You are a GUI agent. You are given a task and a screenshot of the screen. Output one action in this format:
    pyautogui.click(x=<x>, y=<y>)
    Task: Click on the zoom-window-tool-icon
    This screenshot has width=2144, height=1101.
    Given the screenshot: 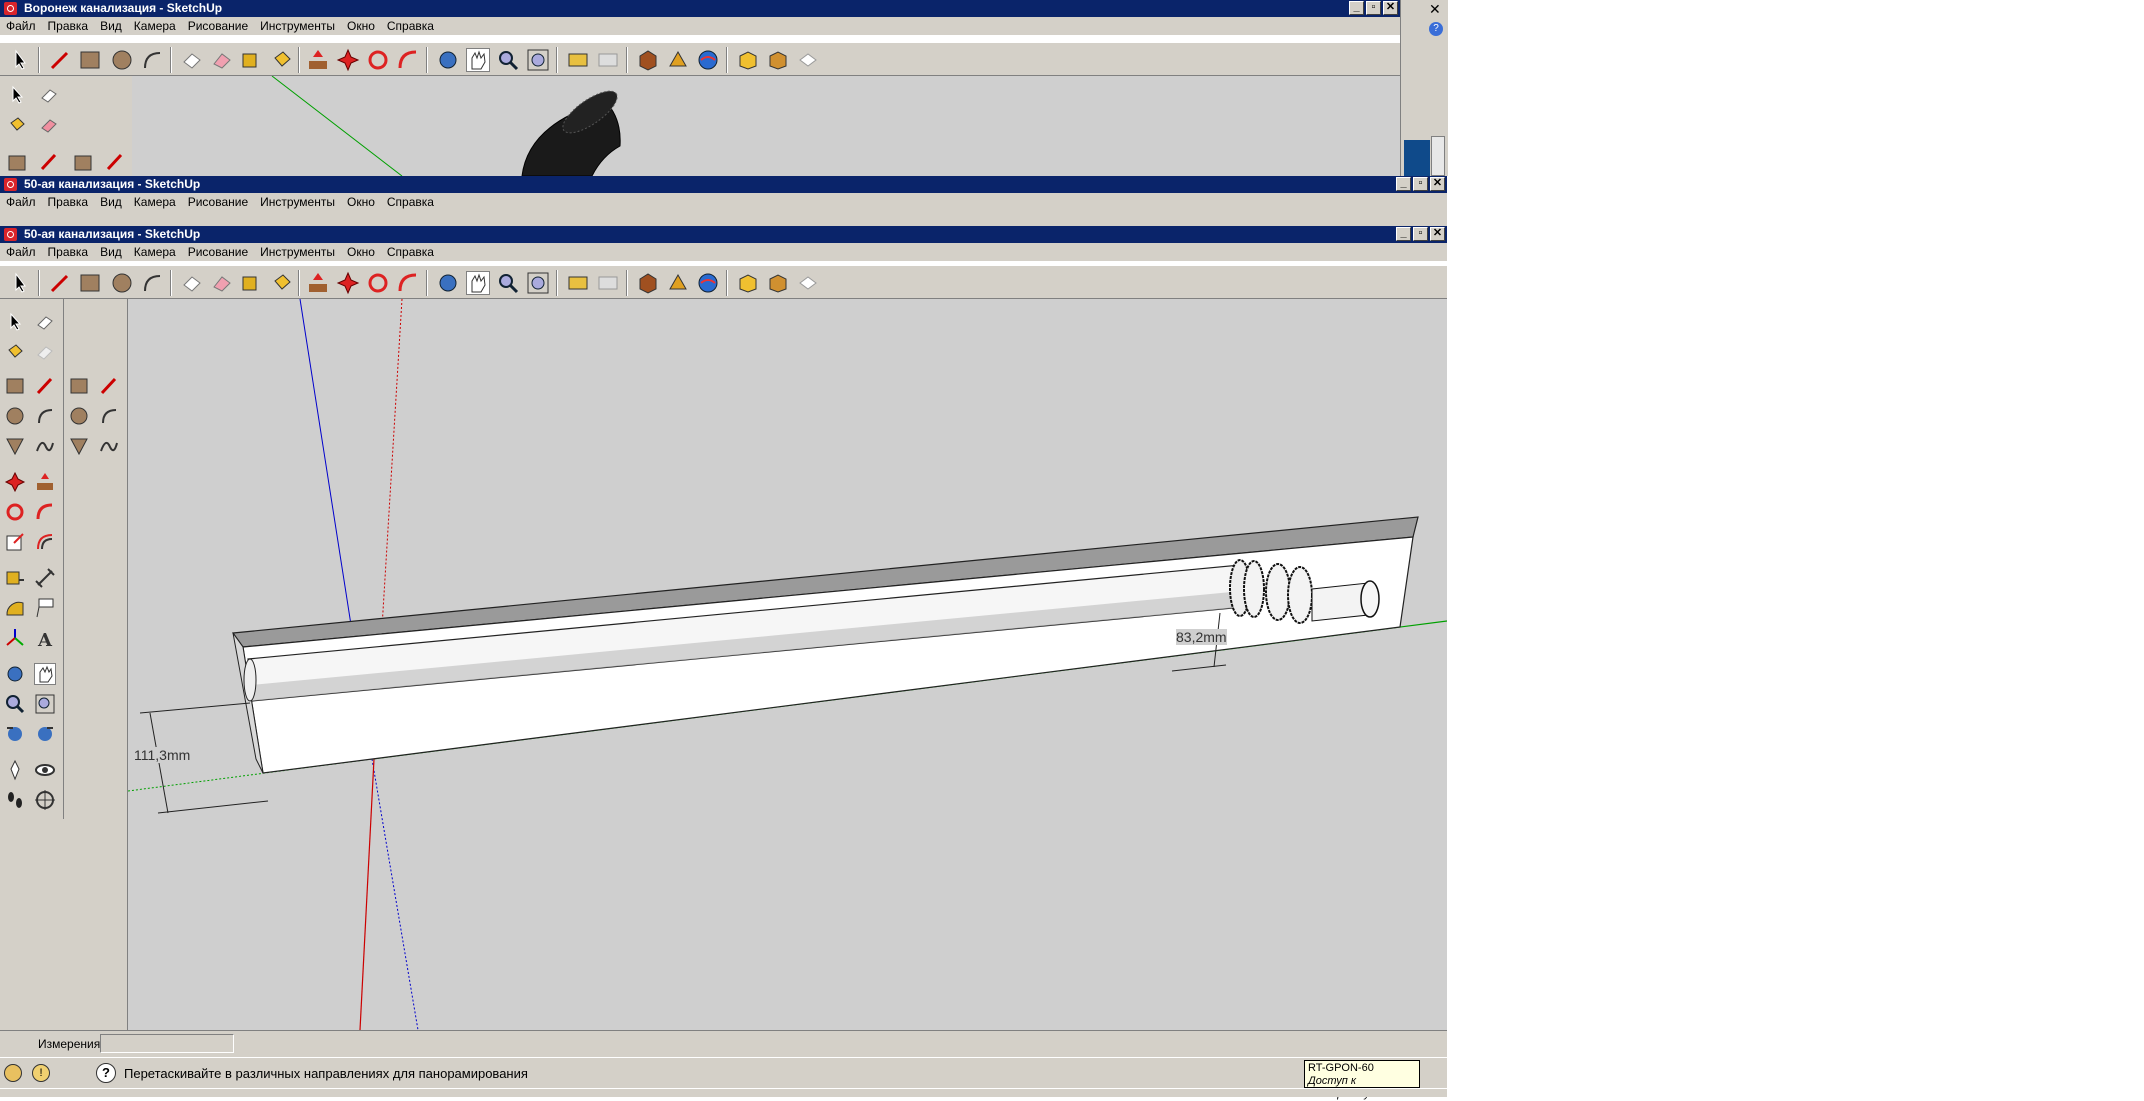 What is the action you would take?
    pyautogui.click(x=45, y=704)
    